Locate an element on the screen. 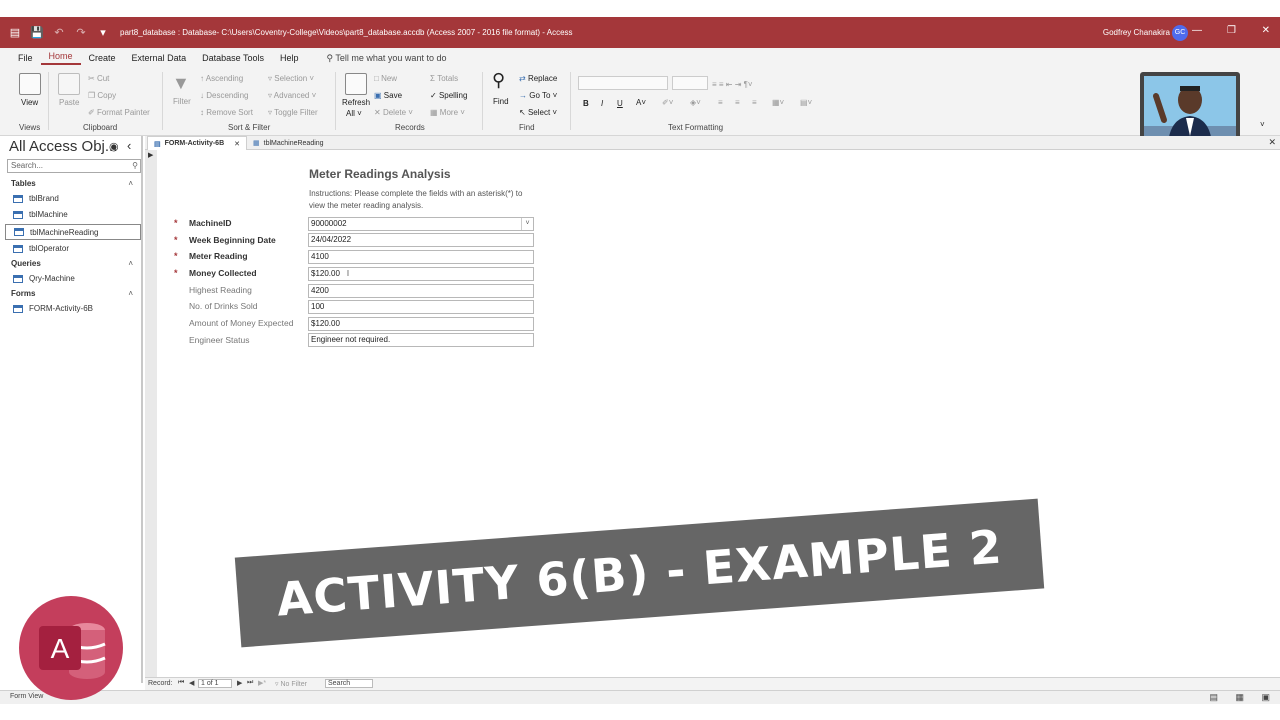 The height and width of the screenshot is (720, 1280). collapse-pane-icon: ‹ is located at coordinates (129, 145).